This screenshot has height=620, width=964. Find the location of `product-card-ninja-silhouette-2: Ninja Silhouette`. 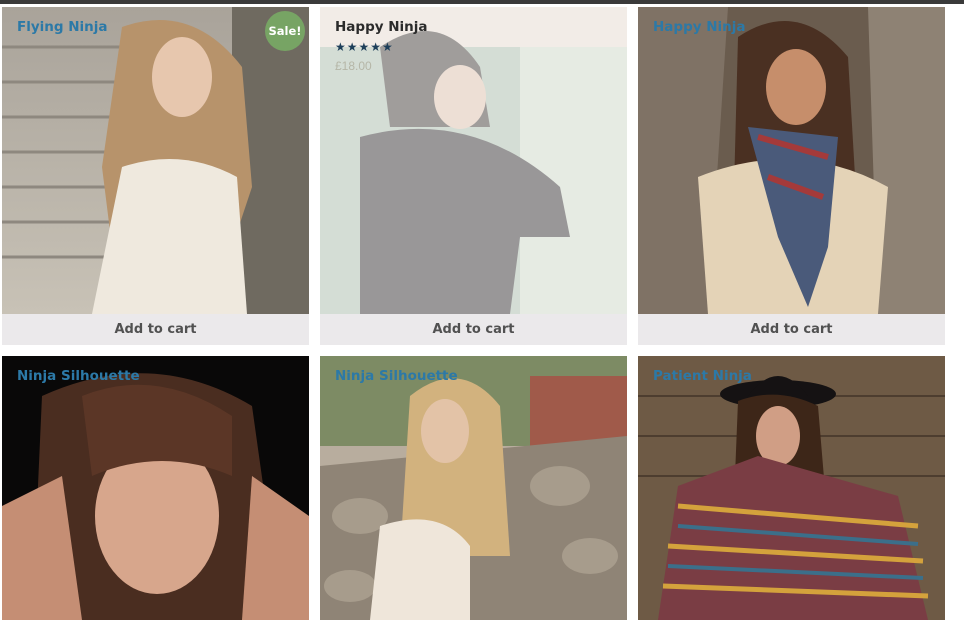

product-card-ninja-silhouette-2: Ninja Silhouette is located at coordinates (473, 488).